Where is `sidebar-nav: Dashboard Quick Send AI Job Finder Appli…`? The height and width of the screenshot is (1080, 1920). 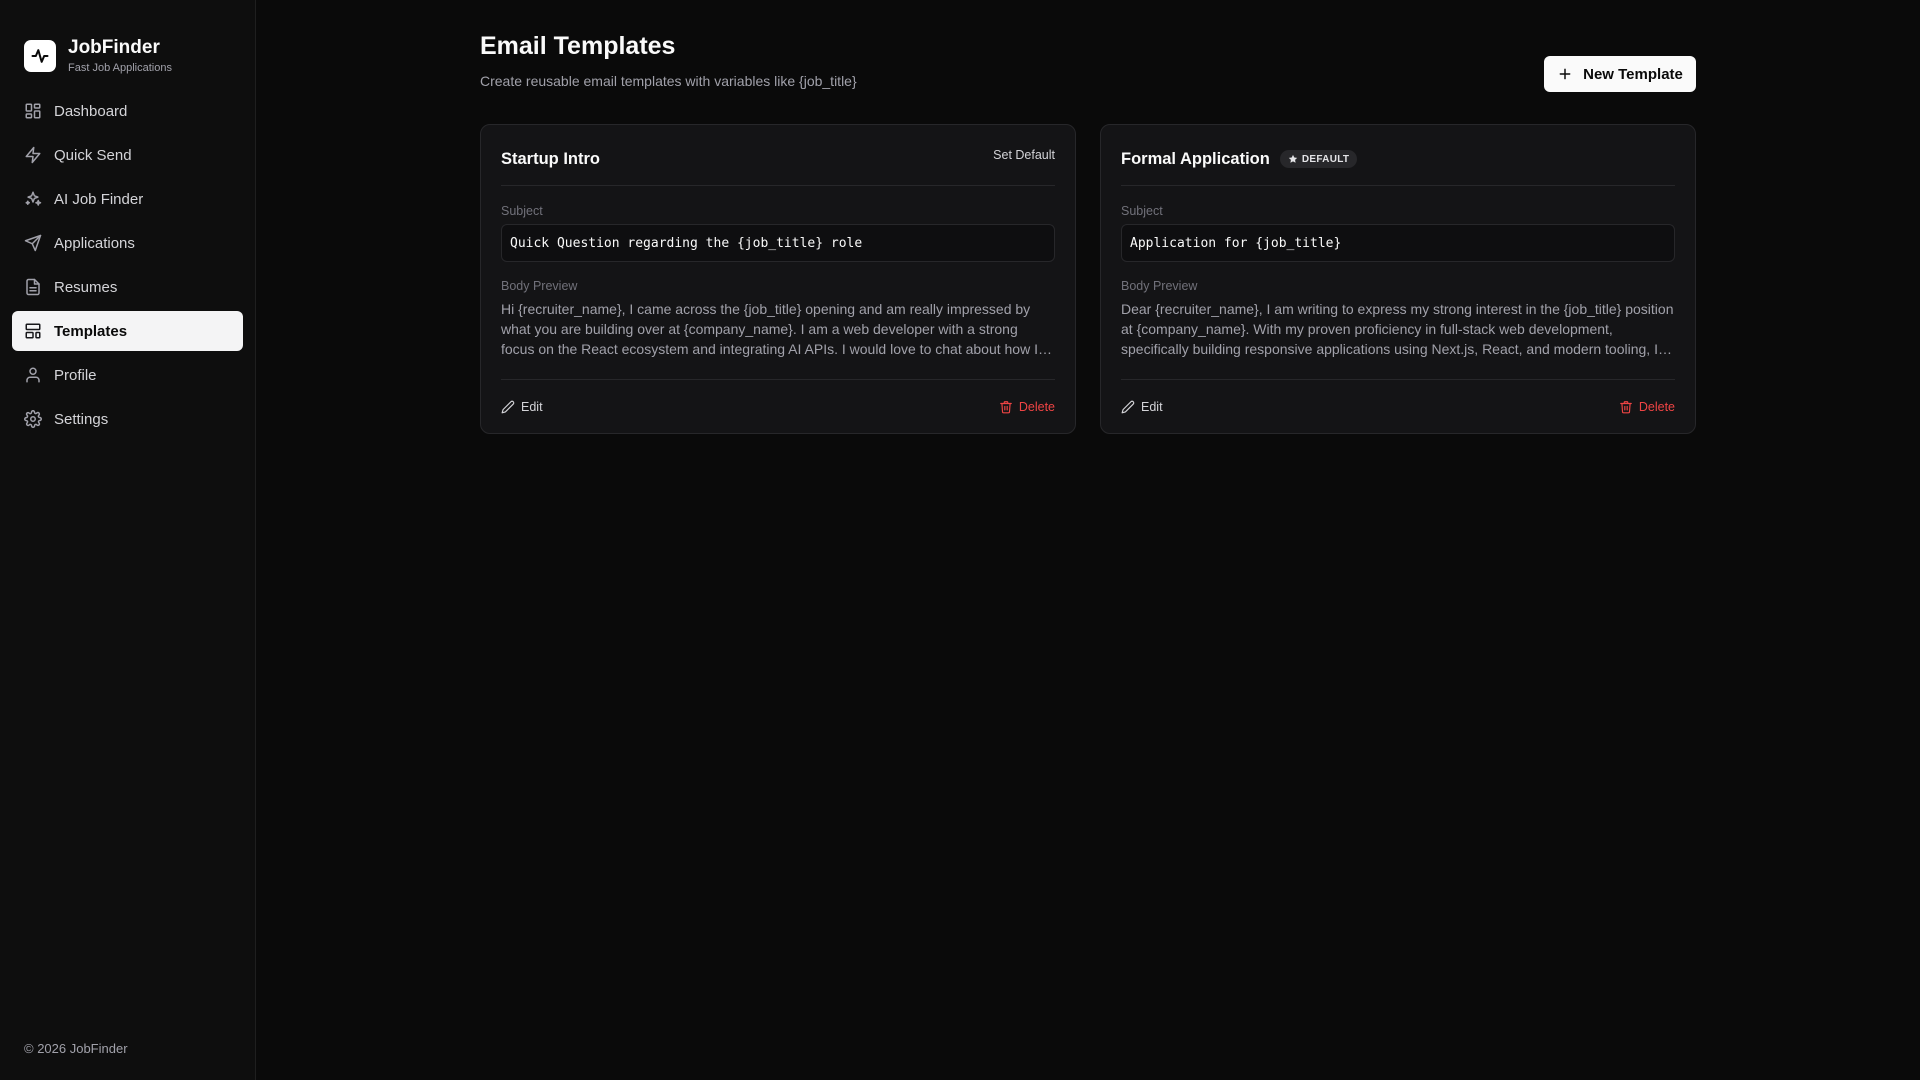 sidebar-nav: Dashboard Quick Send AI Job Finder Appli… is located at coordinates (127, 265).